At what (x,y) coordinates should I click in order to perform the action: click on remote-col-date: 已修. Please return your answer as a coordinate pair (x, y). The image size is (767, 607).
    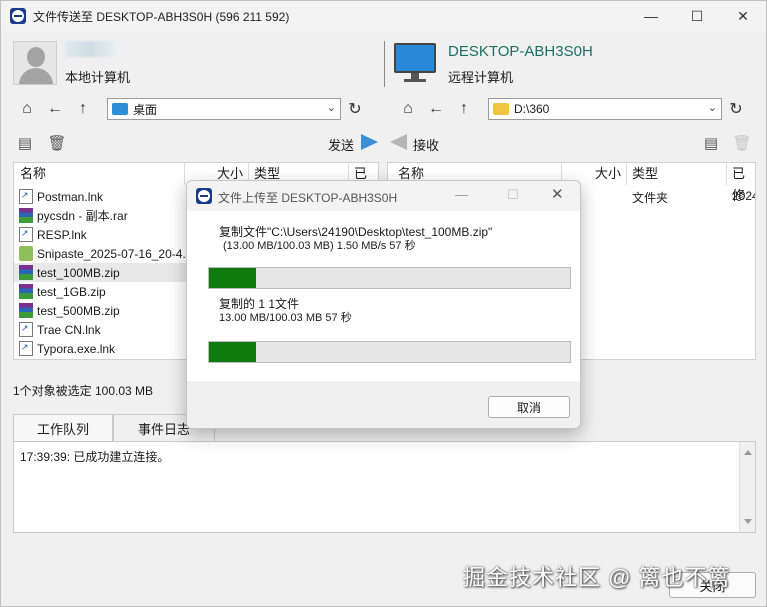
    Looking at the image, I should click on (743, 183).